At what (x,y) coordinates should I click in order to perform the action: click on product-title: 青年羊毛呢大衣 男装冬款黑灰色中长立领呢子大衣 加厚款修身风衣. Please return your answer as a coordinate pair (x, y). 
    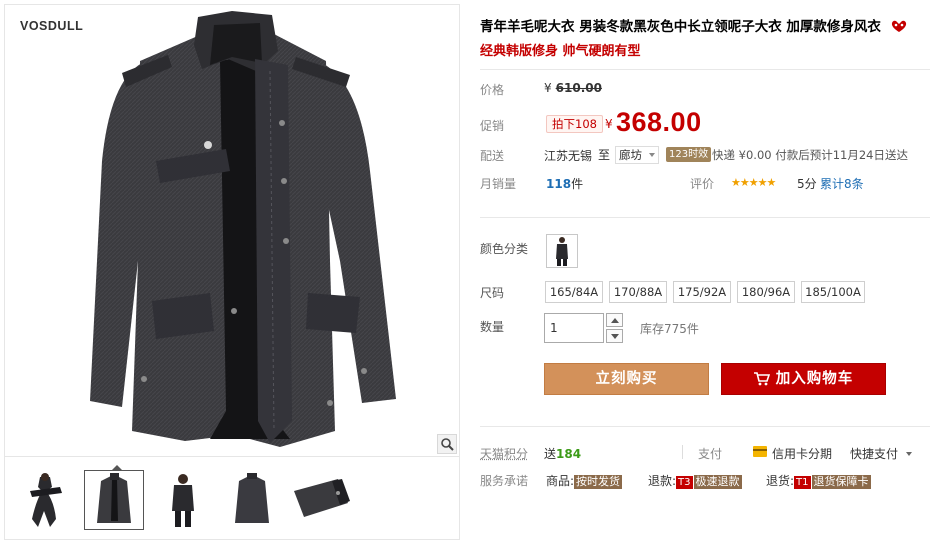
    Looking at the image, I should click on (704, 27).